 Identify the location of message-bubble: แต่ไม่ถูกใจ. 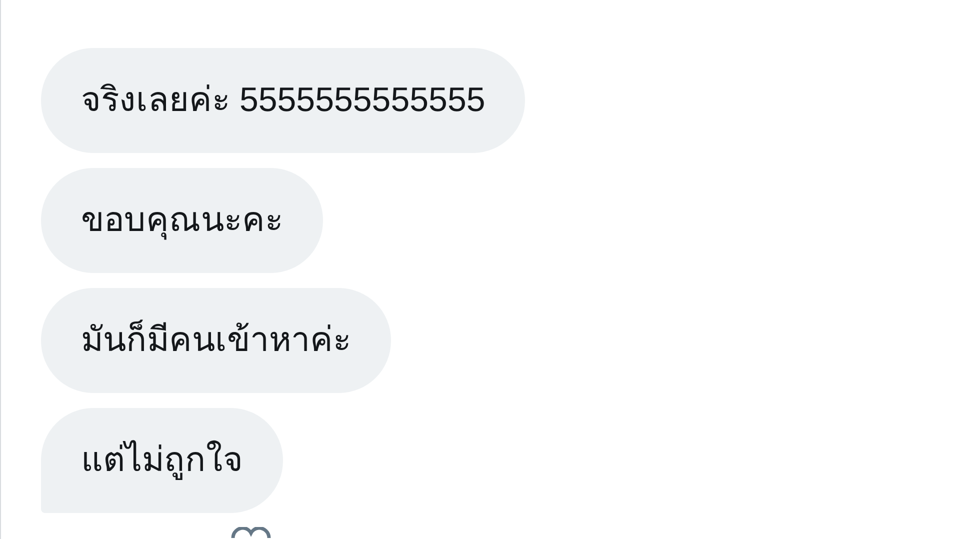
(162, 460).